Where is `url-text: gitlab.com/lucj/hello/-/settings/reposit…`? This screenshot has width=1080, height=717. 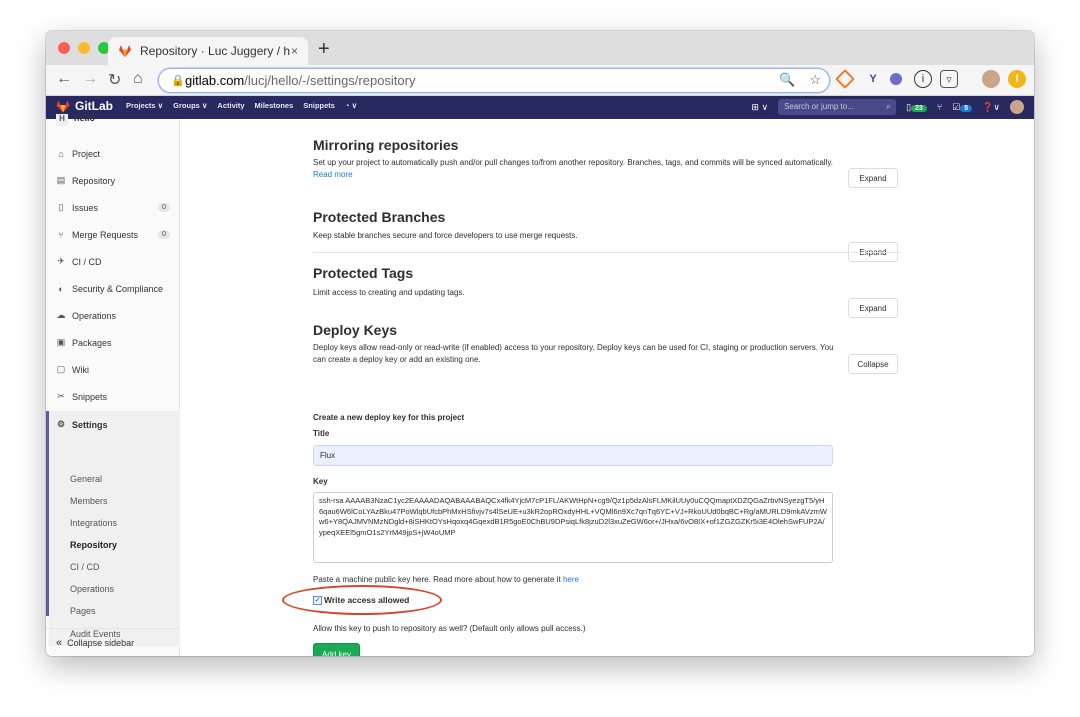 url-text: gitlab.com/lucj/hello/-/settings/reposit… is located at coordinates (300, 80).